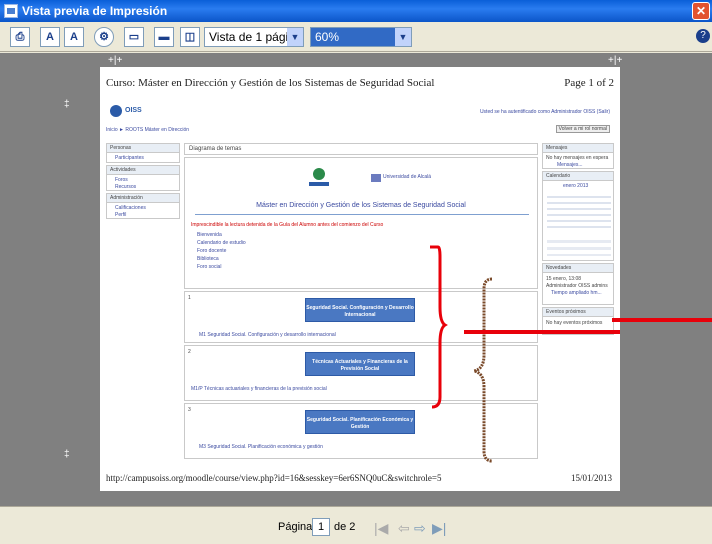 This screenshot has height=544, width=712. Describe the element at coordinates (439, 528) in the screenshot. I see `last-page-icon: ▶|` at that location.